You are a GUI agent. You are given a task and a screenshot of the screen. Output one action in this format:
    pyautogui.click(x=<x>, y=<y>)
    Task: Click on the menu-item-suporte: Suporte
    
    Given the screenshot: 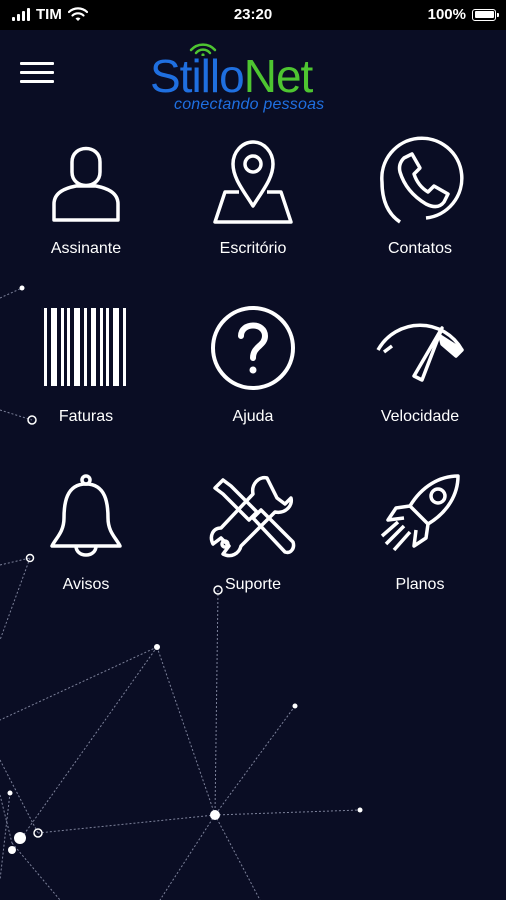 What is the action you would take?
    pyautogui.click(x=253, y=541)
    